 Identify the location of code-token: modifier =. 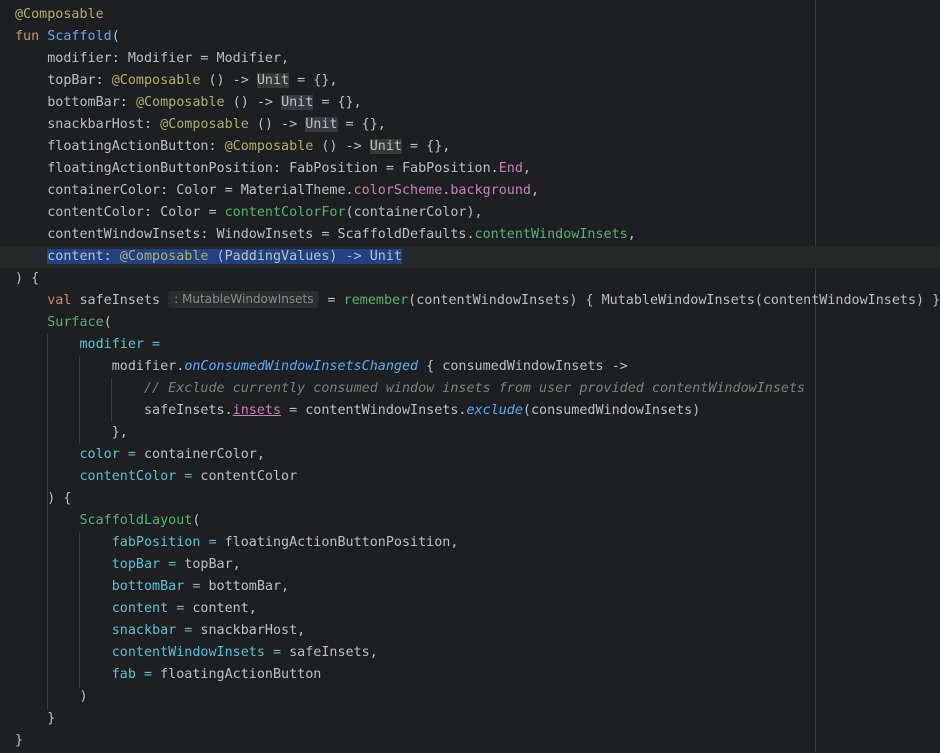
(120, 344).